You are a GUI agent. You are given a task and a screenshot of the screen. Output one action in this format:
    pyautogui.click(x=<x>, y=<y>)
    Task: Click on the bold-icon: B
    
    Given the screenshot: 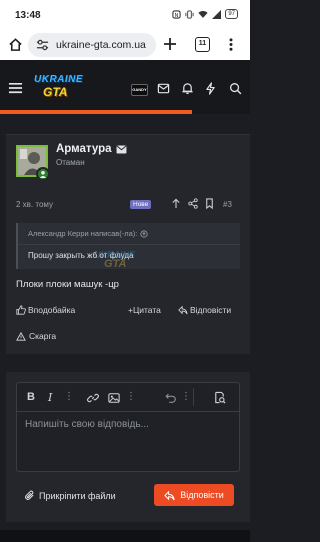 What is the action you would take?
    pyautogui.click(x=31, y=397)
    